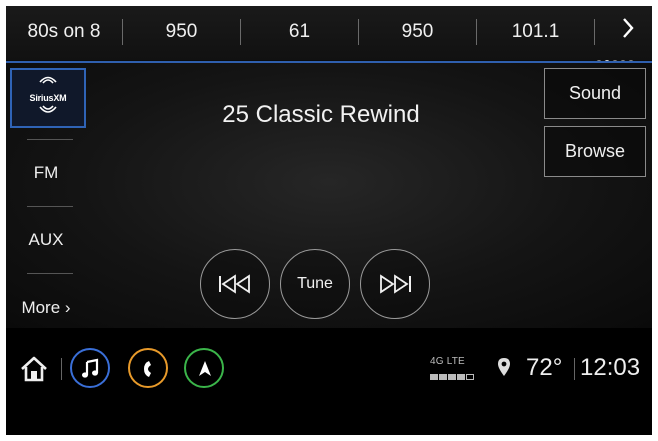 This screenshot has width=658, height=441. I want to click on siriusxm-logo-text: SiriusXM, so click(48, 98).